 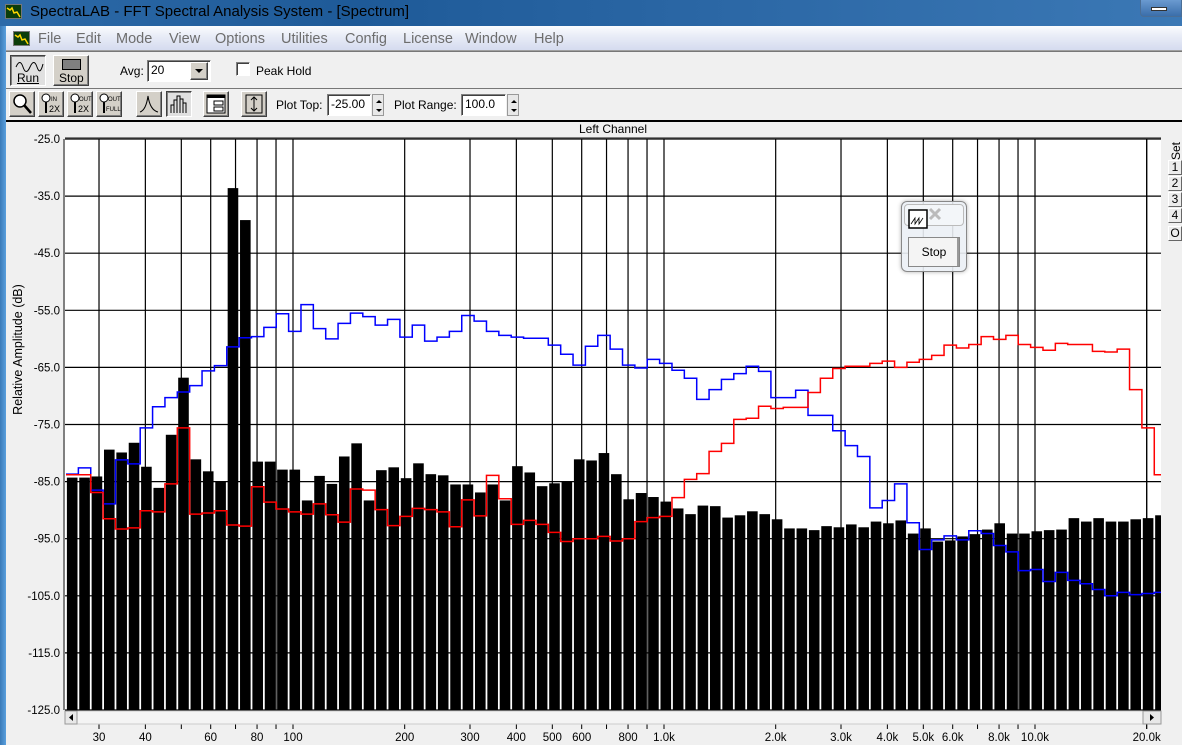 What do you see at coordinates (43, 711) in the screenshot?
I see `y-tick-label: -125.0` at bounding box center [43, 711].